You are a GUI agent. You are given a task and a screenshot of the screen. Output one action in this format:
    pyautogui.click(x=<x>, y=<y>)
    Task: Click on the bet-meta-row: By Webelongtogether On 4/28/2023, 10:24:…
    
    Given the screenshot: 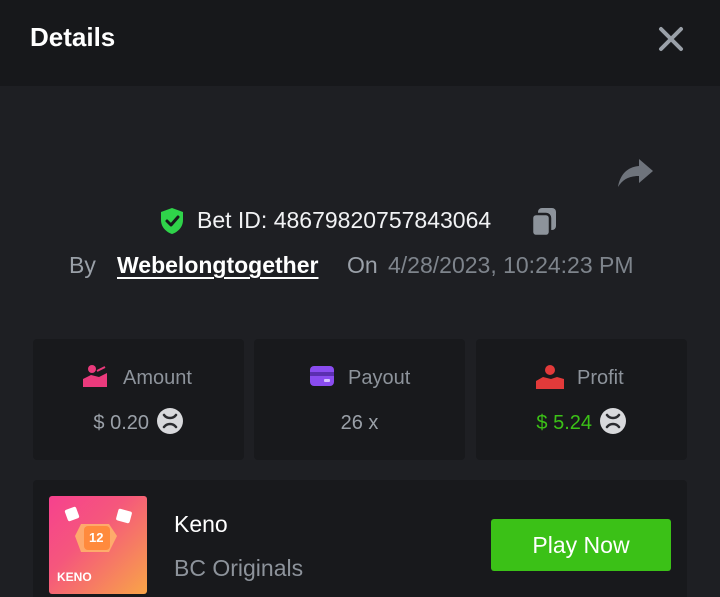 What is the action you would take?
    pyautogui.click(x=360, y=266)
    